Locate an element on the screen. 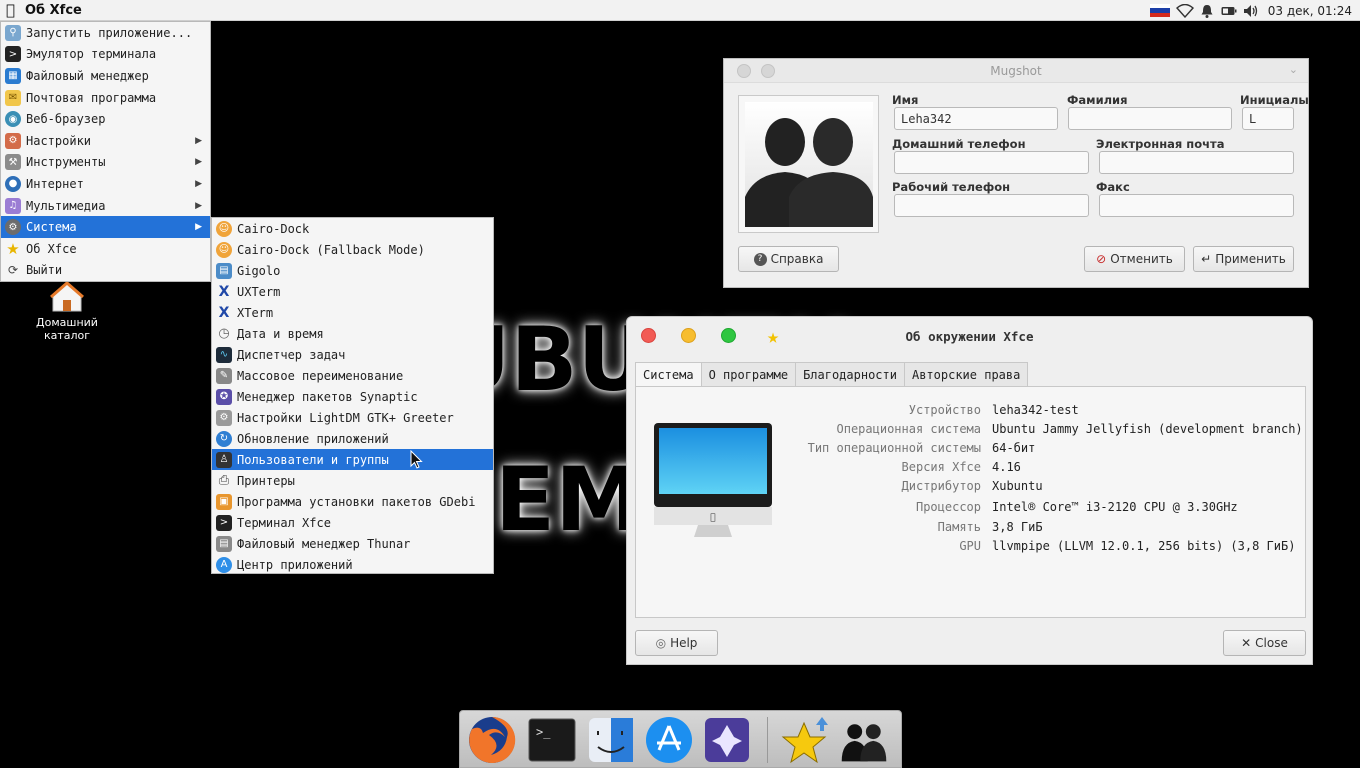  dock-app-store is located at coordinates (669, 740).